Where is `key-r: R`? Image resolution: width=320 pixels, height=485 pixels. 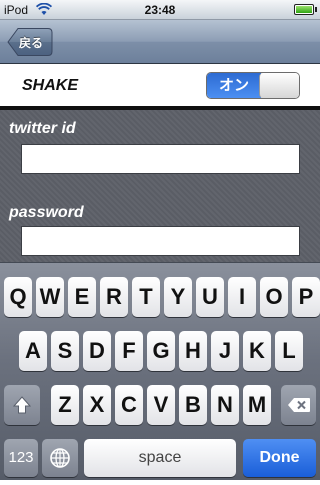 key-r: R is located at coordinates (114, 297).